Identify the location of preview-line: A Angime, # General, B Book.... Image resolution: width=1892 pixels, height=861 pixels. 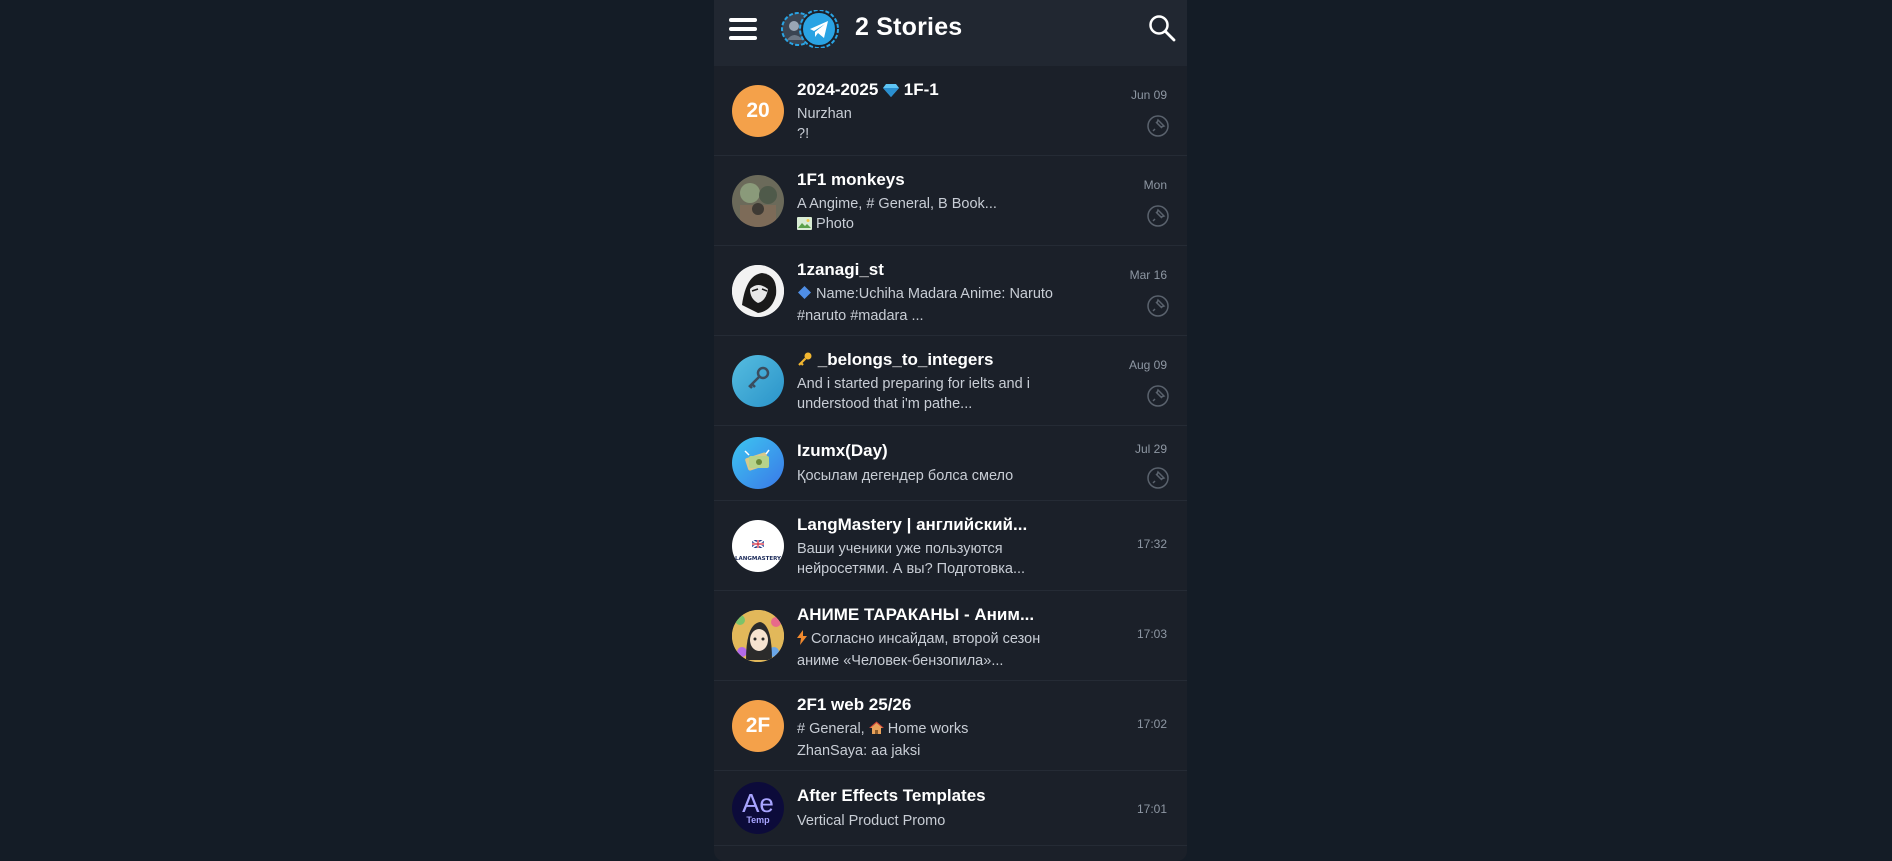
(897, 204).